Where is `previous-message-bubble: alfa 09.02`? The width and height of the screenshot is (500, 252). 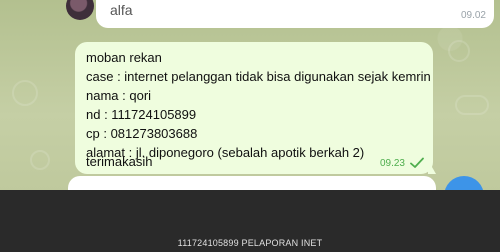
previous-message-bubble: alfa 09.02 is located at coordinates (295, 14).